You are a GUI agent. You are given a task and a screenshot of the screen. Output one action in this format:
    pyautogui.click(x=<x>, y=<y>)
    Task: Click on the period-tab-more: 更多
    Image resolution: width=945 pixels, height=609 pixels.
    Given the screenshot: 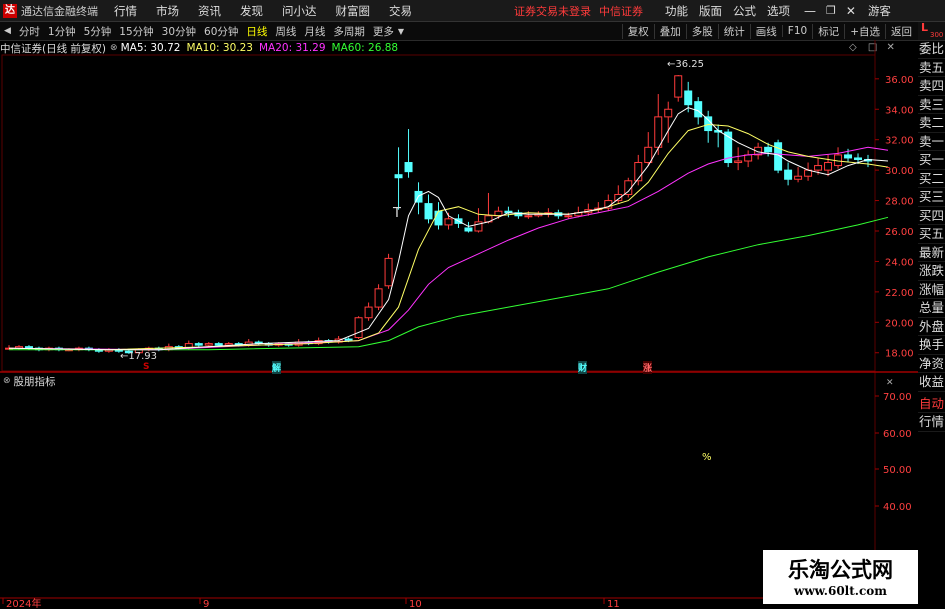 What is the action you would take?
    pyautogui.click(x=383, y=31)
    